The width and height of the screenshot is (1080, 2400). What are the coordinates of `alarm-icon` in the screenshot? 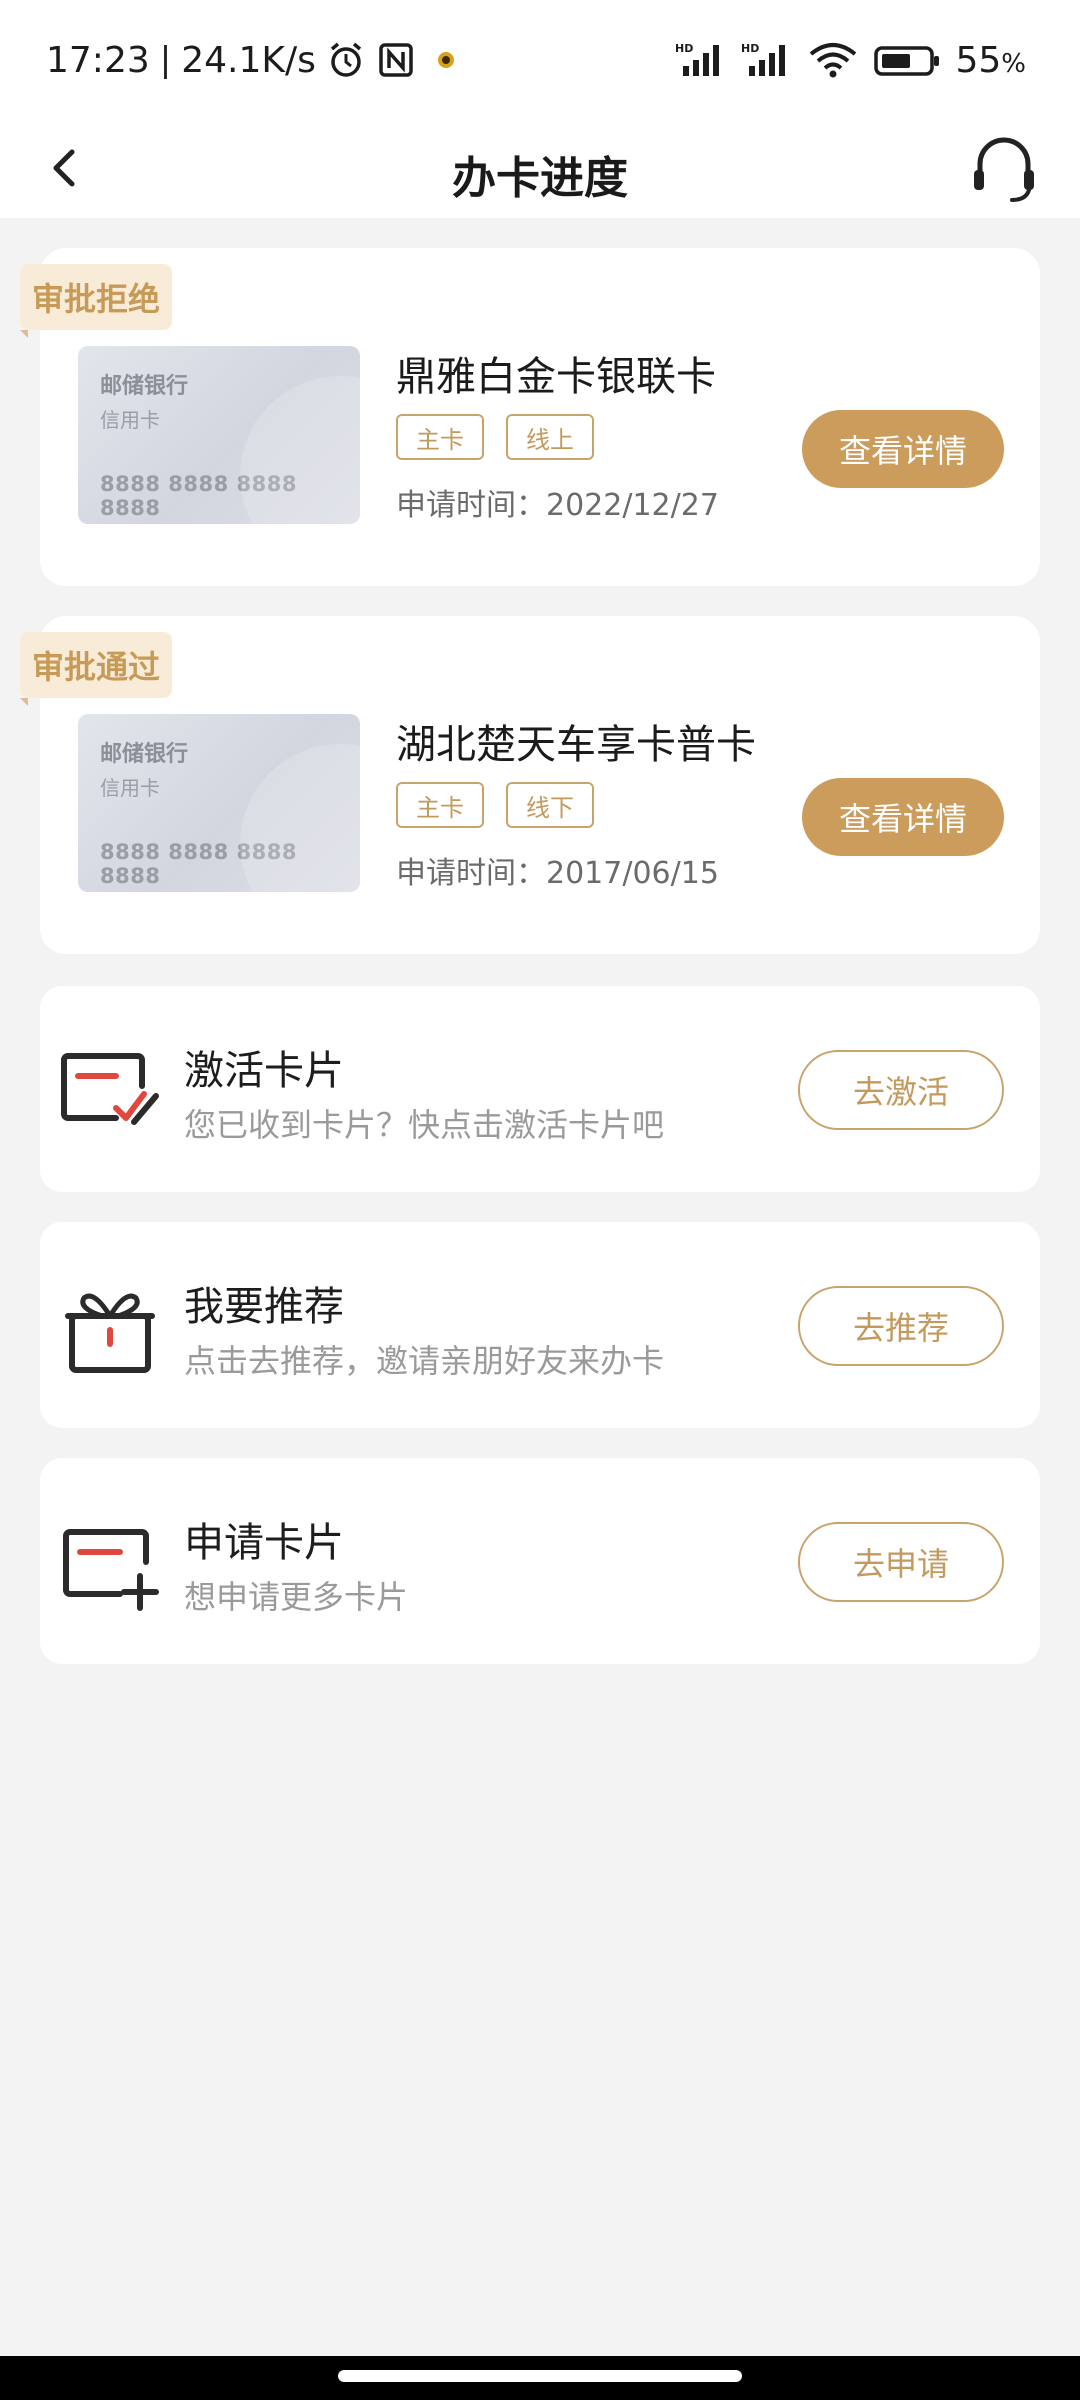 It's located at (345, 59).